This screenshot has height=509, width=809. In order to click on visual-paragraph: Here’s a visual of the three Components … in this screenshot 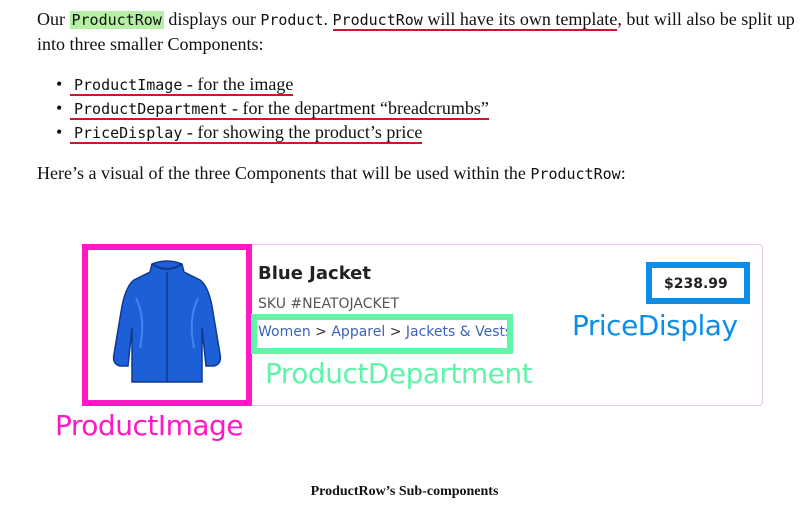, I will do `click(417, 173)`.